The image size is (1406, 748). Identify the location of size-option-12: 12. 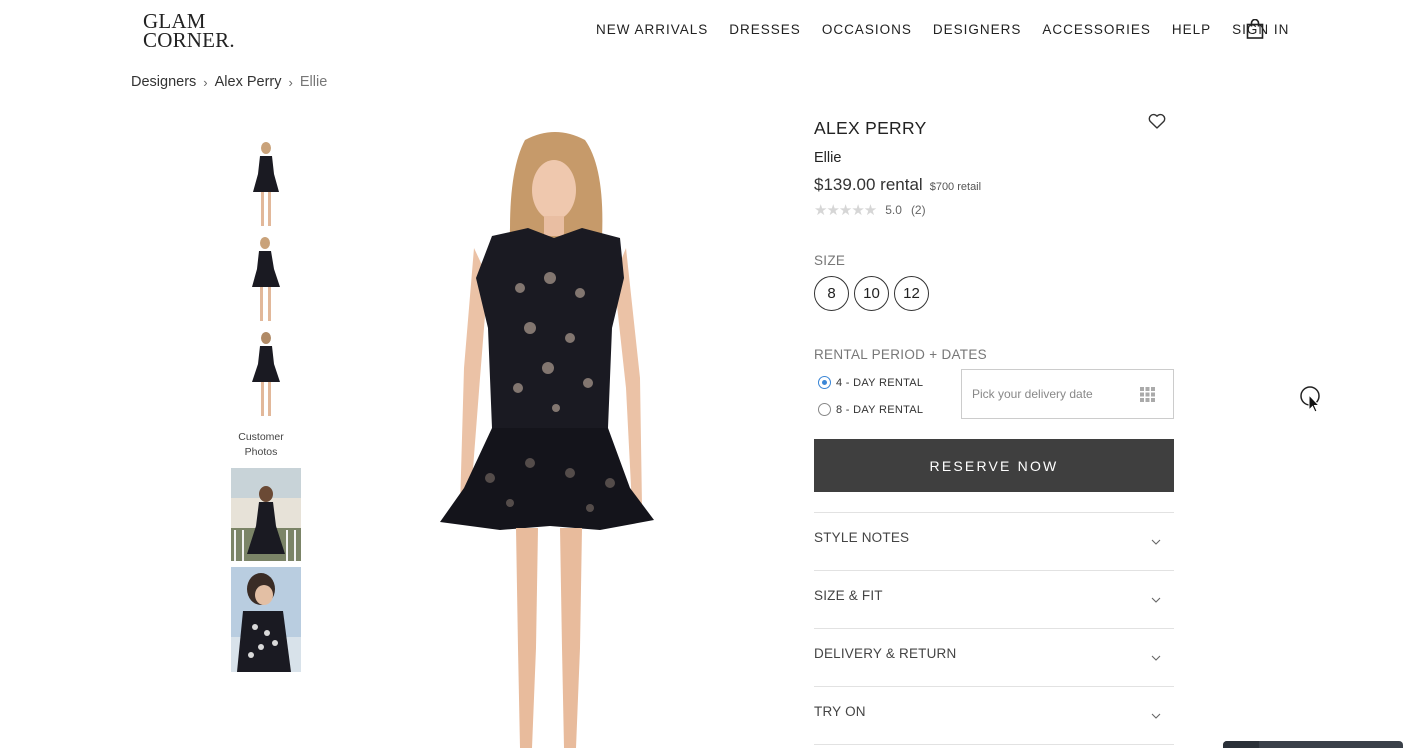
(911, 293).